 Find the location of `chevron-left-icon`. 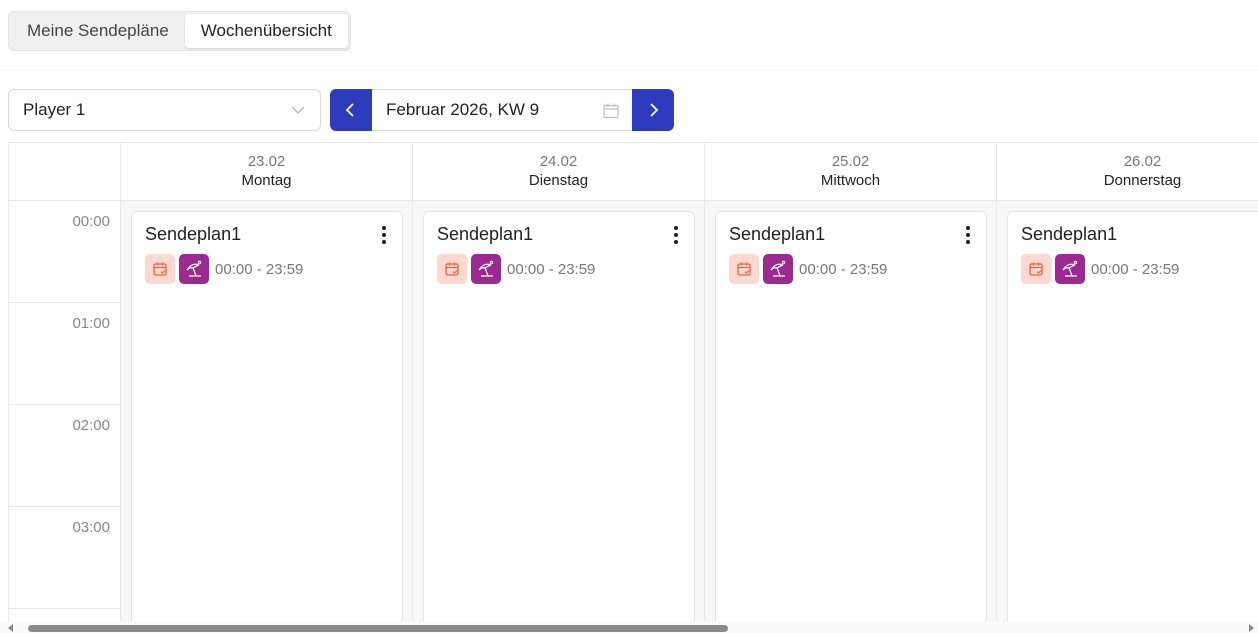

chevron-left-icon is located at coordinates (349, 110).